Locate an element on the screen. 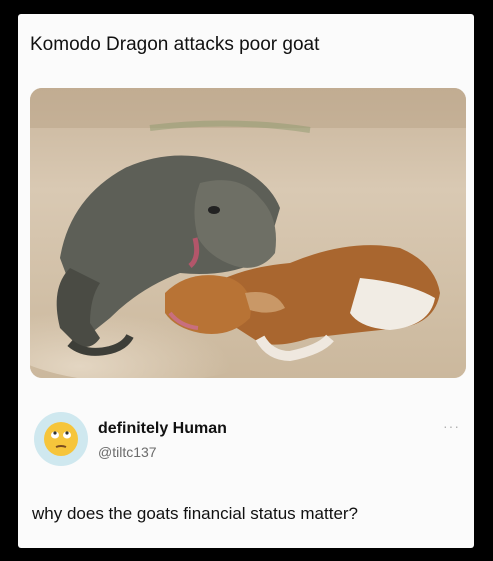  post-title: Komodo Dragon attacks poor goat is located at coordinates (175, 44).